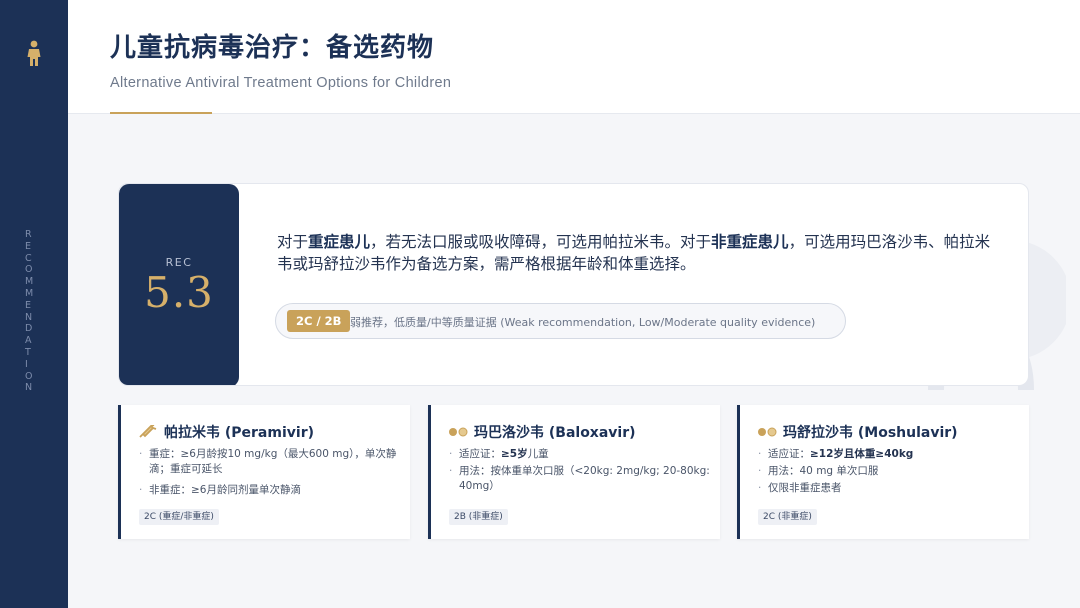 This screenshot has height=608, width=1080. What do you see at coordinates (319, 321) in the screenshot?
I see `grade-badge: 2C / 2B` at bounding box center [319, 321].